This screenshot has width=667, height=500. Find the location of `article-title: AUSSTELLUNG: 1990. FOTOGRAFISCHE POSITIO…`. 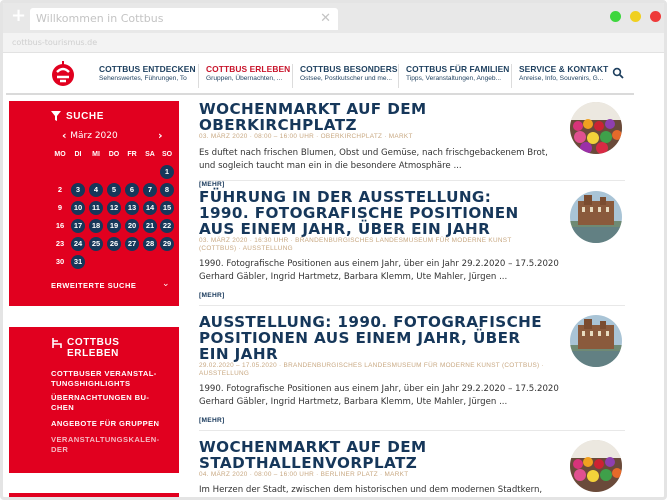

article-title: AUSSTELLUNG: 1990. FOTOGRAFISCHE POSITIO… is located at coordinates (372, 338).